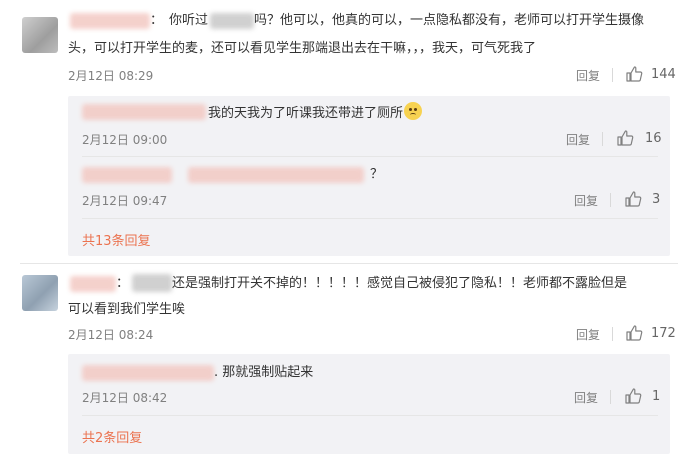 Image resolution: width=698 pixels, height=462 pixels. Describe the element at coordinates (400, 283) in the screenshot. I see `comment-text-line: 还是强制打开关不掉的！！！！！感觉自己被侵犯了隐私！！老师都不露脸但是` at that location.